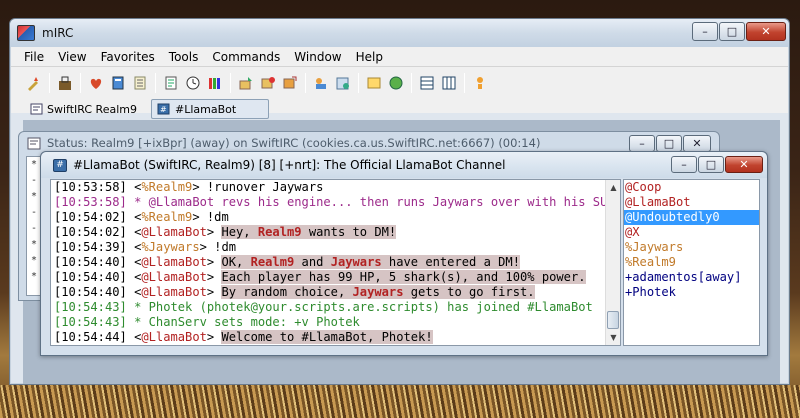 This screenshot has width=800, height=418. Describe the element at coordinates (140, 83) in the screenshot. I see `list-channels-icon` at that location.